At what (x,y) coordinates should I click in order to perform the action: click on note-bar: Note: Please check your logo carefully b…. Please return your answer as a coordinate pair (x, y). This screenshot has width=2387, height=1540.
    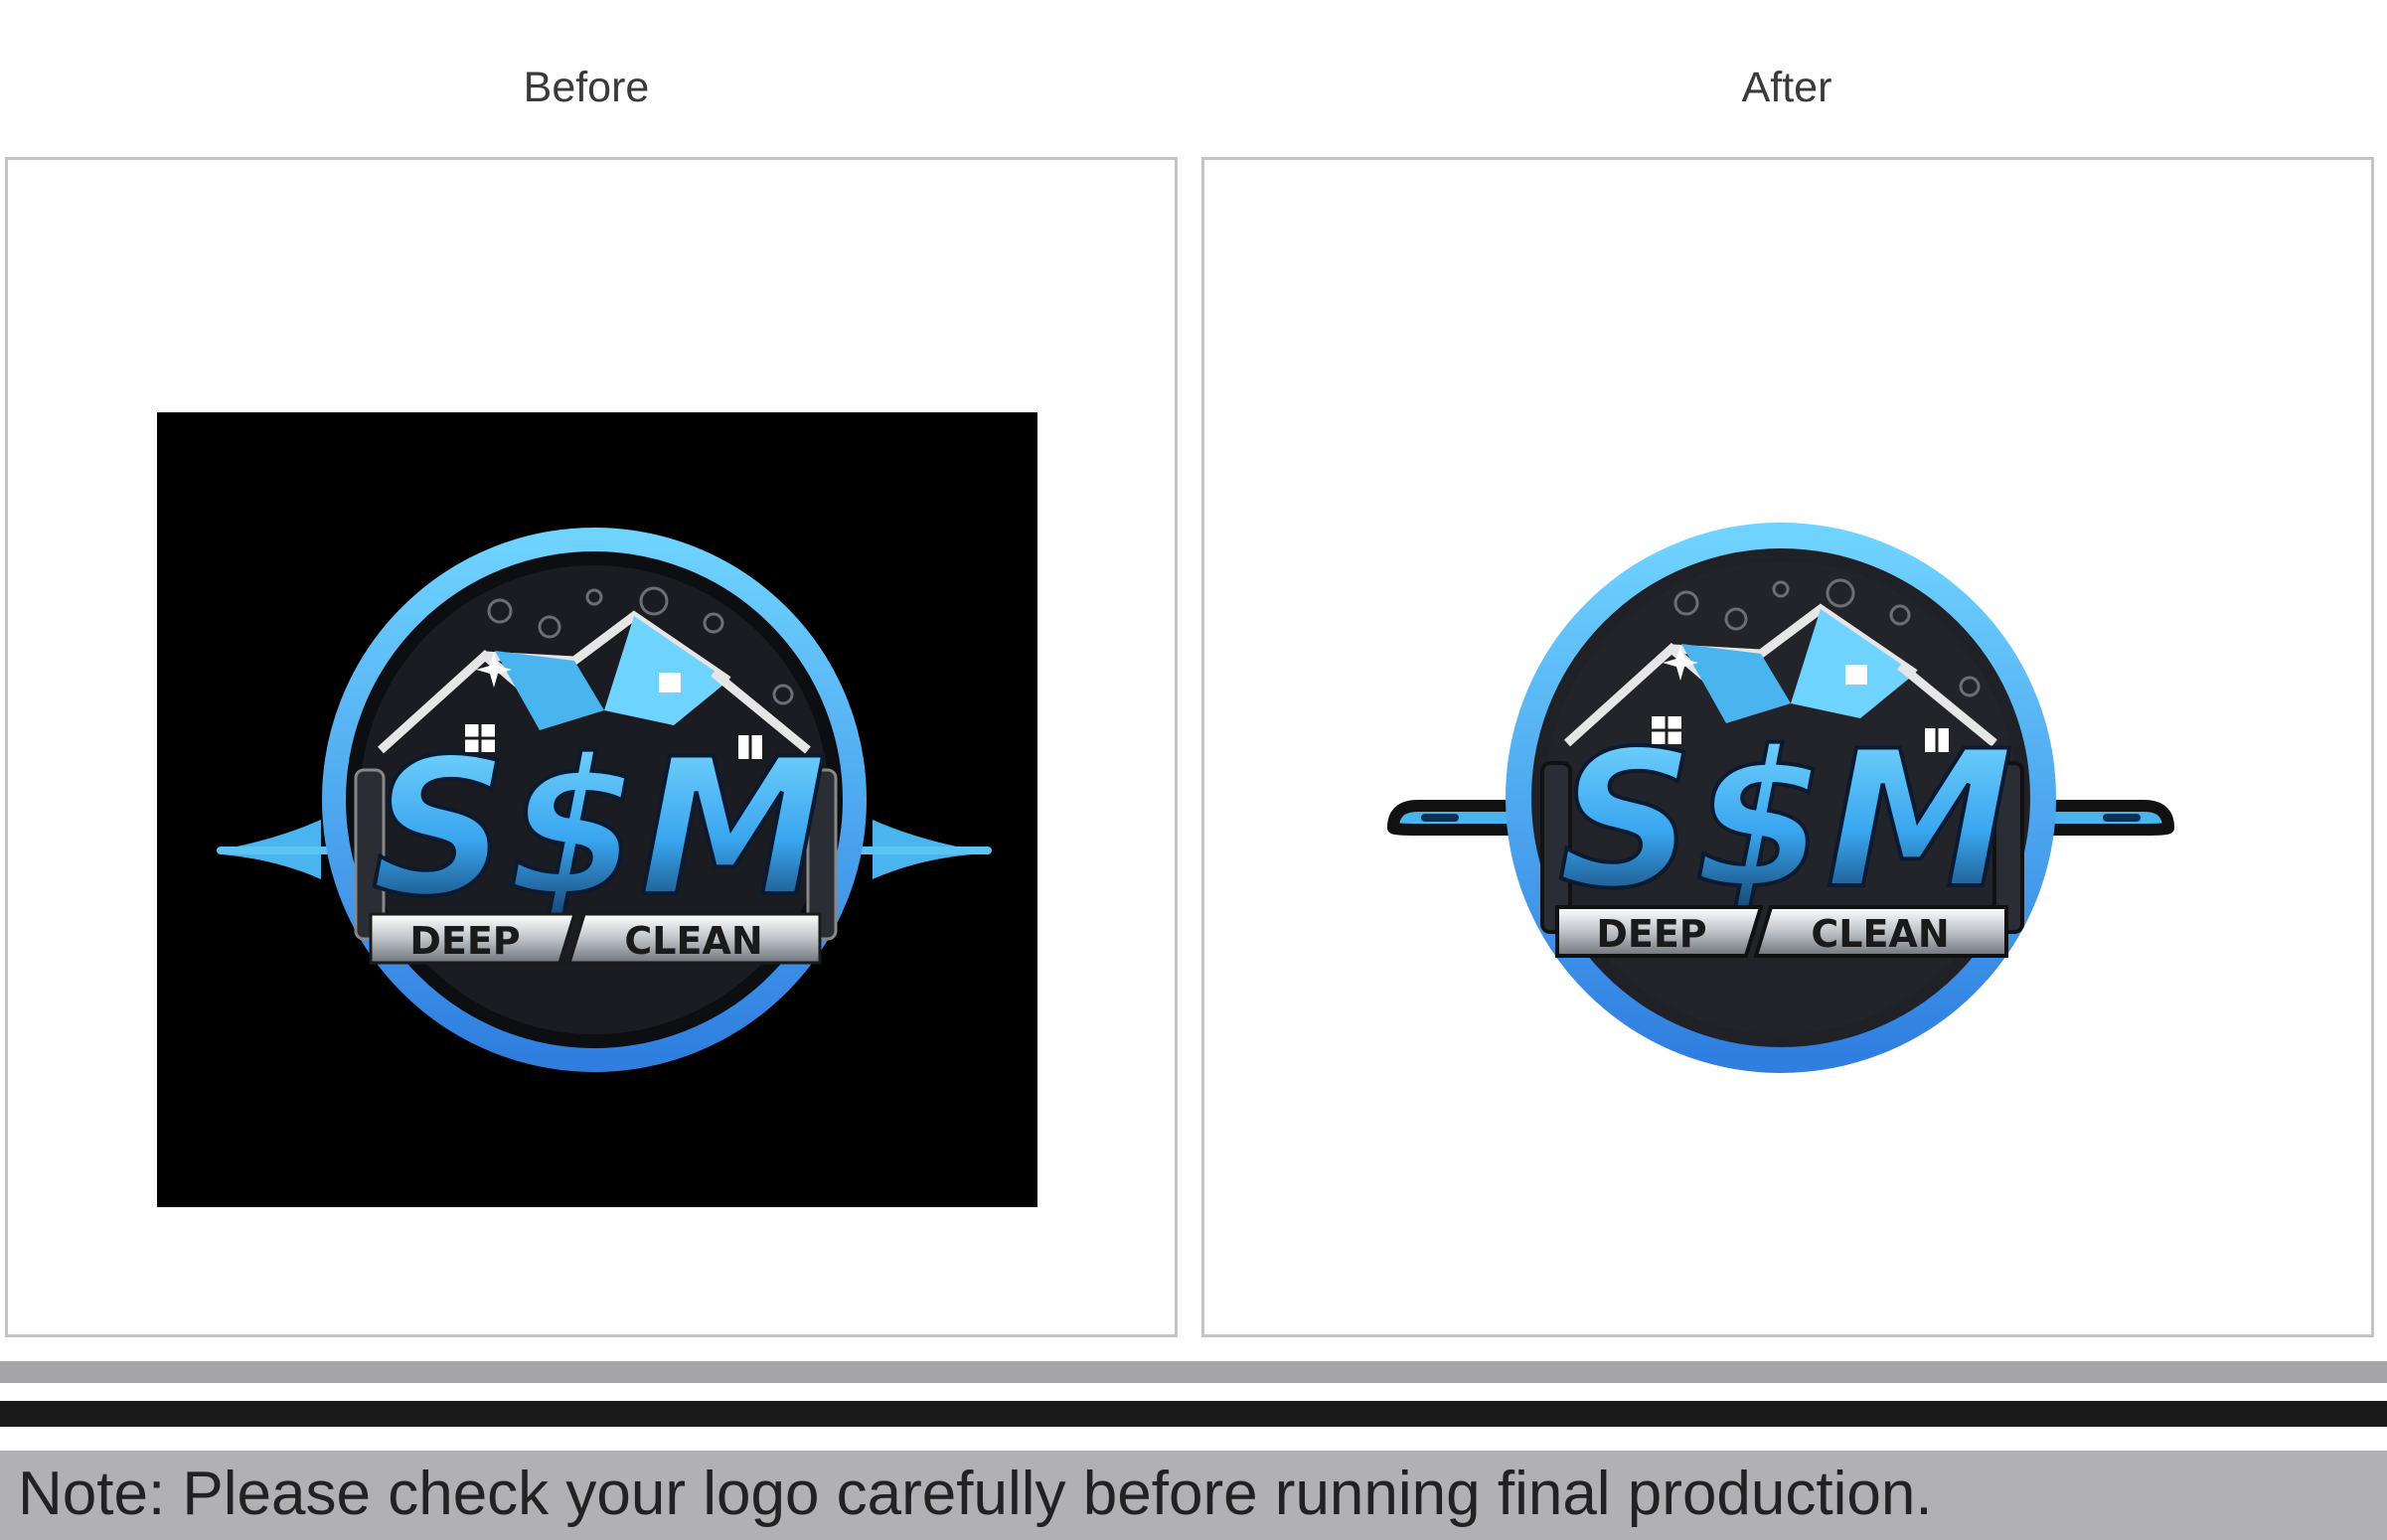
    Looking at the image, I should click on (1193, 1495).